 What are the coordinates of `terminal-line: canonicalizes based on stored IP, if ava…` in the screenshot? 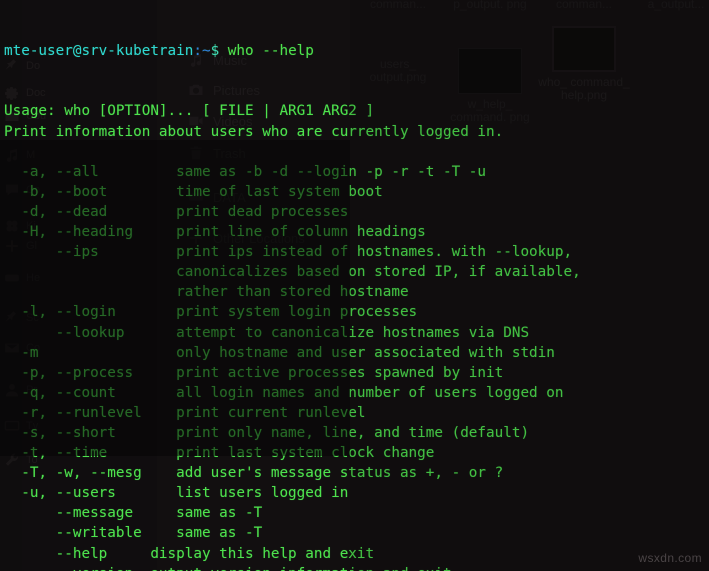 It's located at (292, 272).